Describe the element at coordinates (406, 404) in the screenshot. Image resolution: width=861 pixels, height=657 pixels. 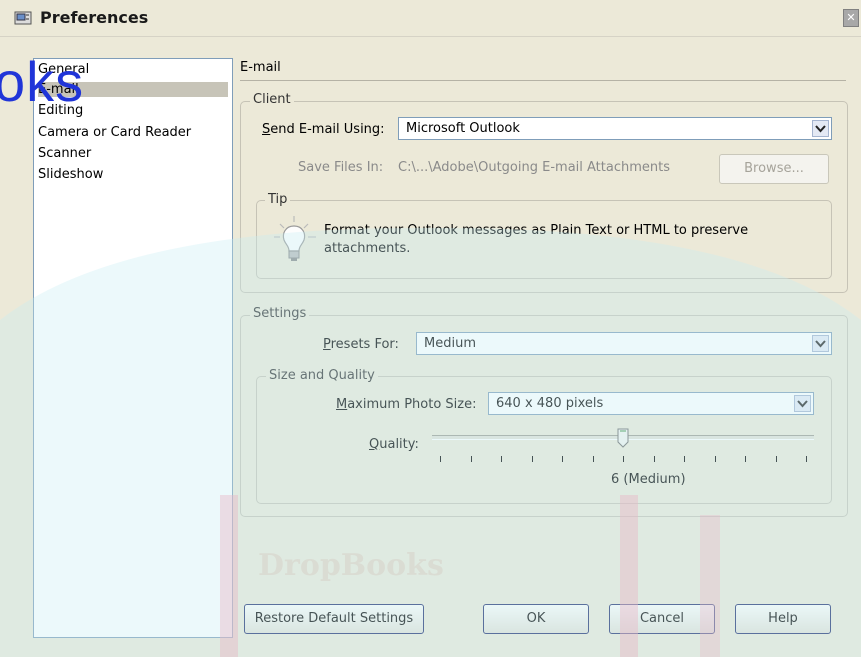
I see `max-photo-size-label: Maximum Photo Size:` at that location.